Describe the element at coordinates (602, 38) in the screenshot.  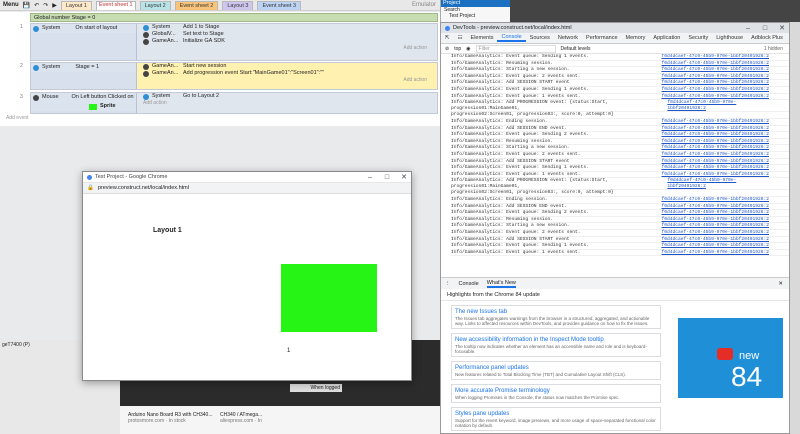
I see `tab-performance: Performance` at that location.